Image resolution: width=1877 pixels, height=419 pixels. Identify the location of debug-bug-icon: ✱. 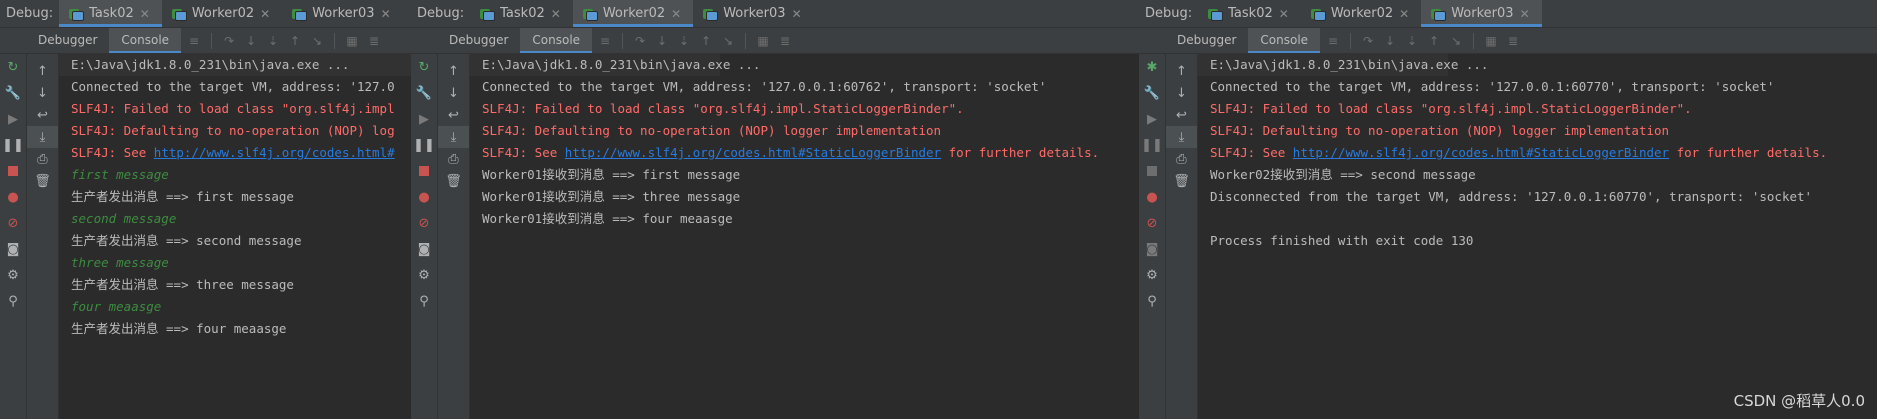
(1152, 67).